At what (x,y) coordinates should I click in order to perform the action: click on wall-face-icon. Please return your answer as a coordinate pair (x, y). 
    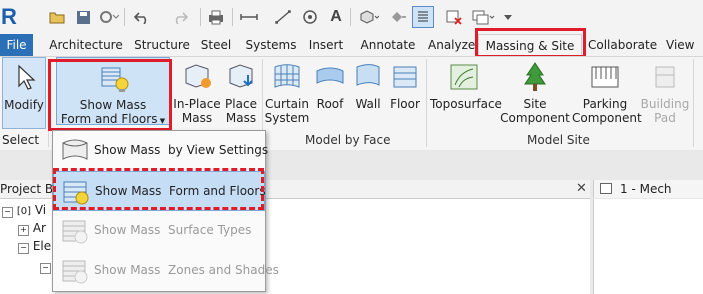
    Looking at the image, I should click on (368, 77).